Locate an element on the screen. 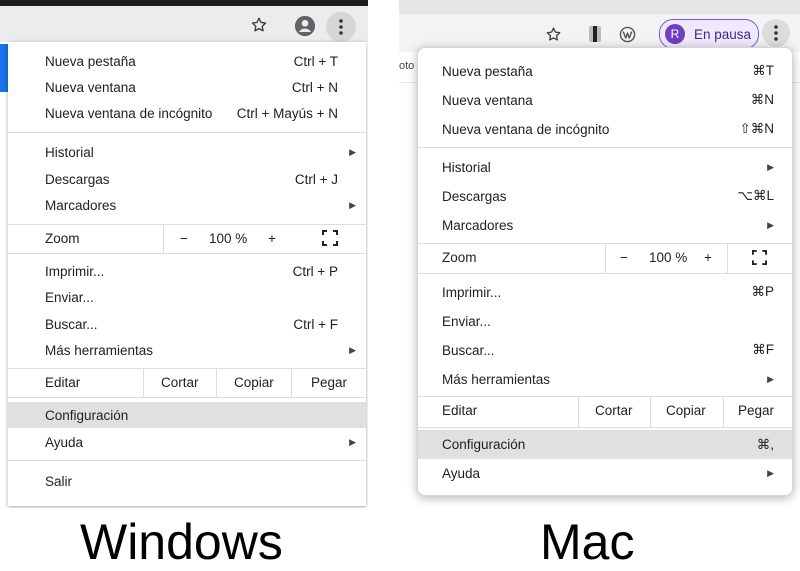 The height and width of the screenshot is (571, 800). menu-item-settings: Configuración is located at coordinates (187, 415).